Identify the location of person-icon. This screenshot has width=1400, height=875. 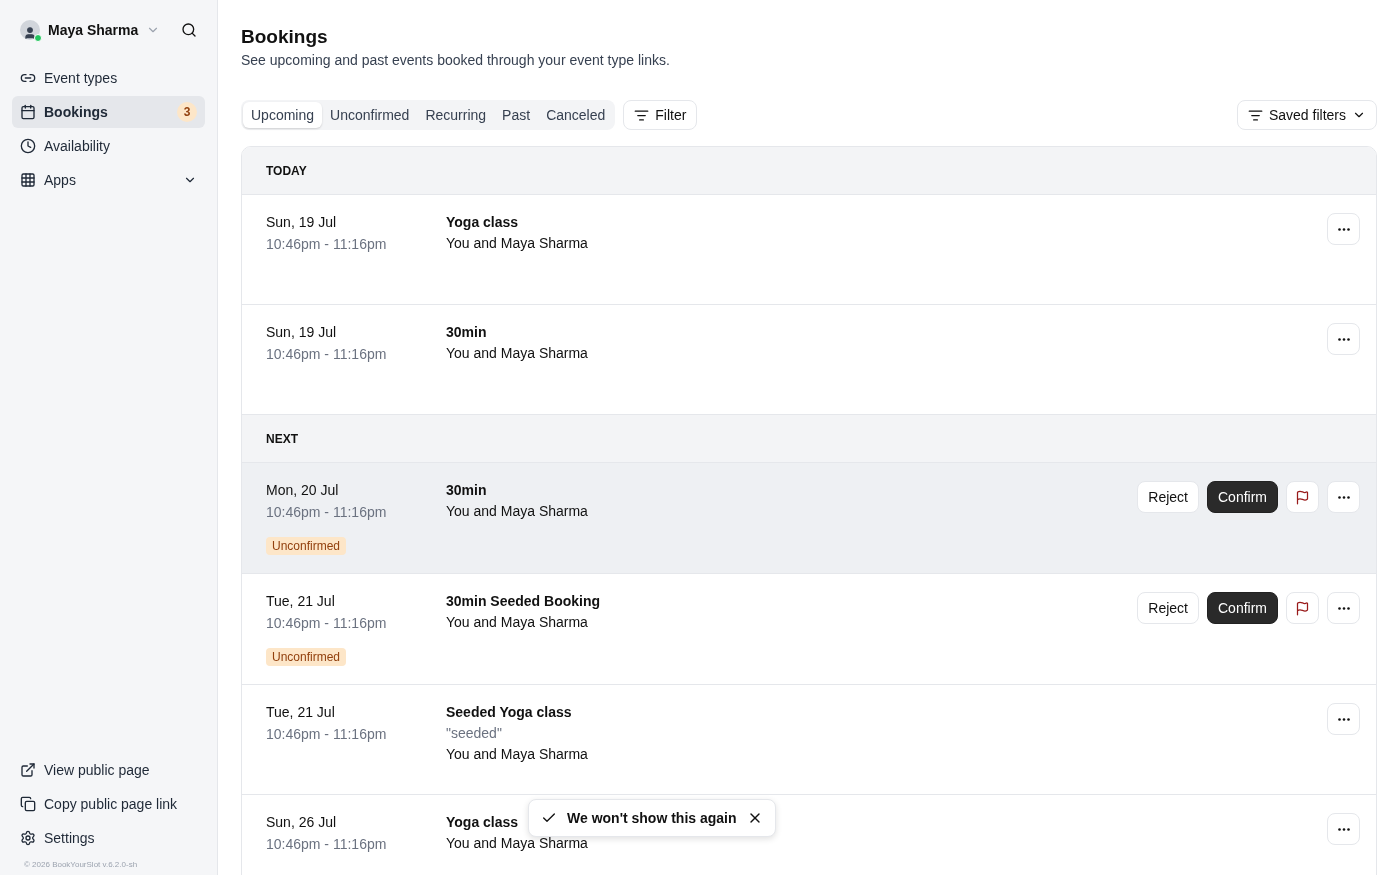
(30, 33).